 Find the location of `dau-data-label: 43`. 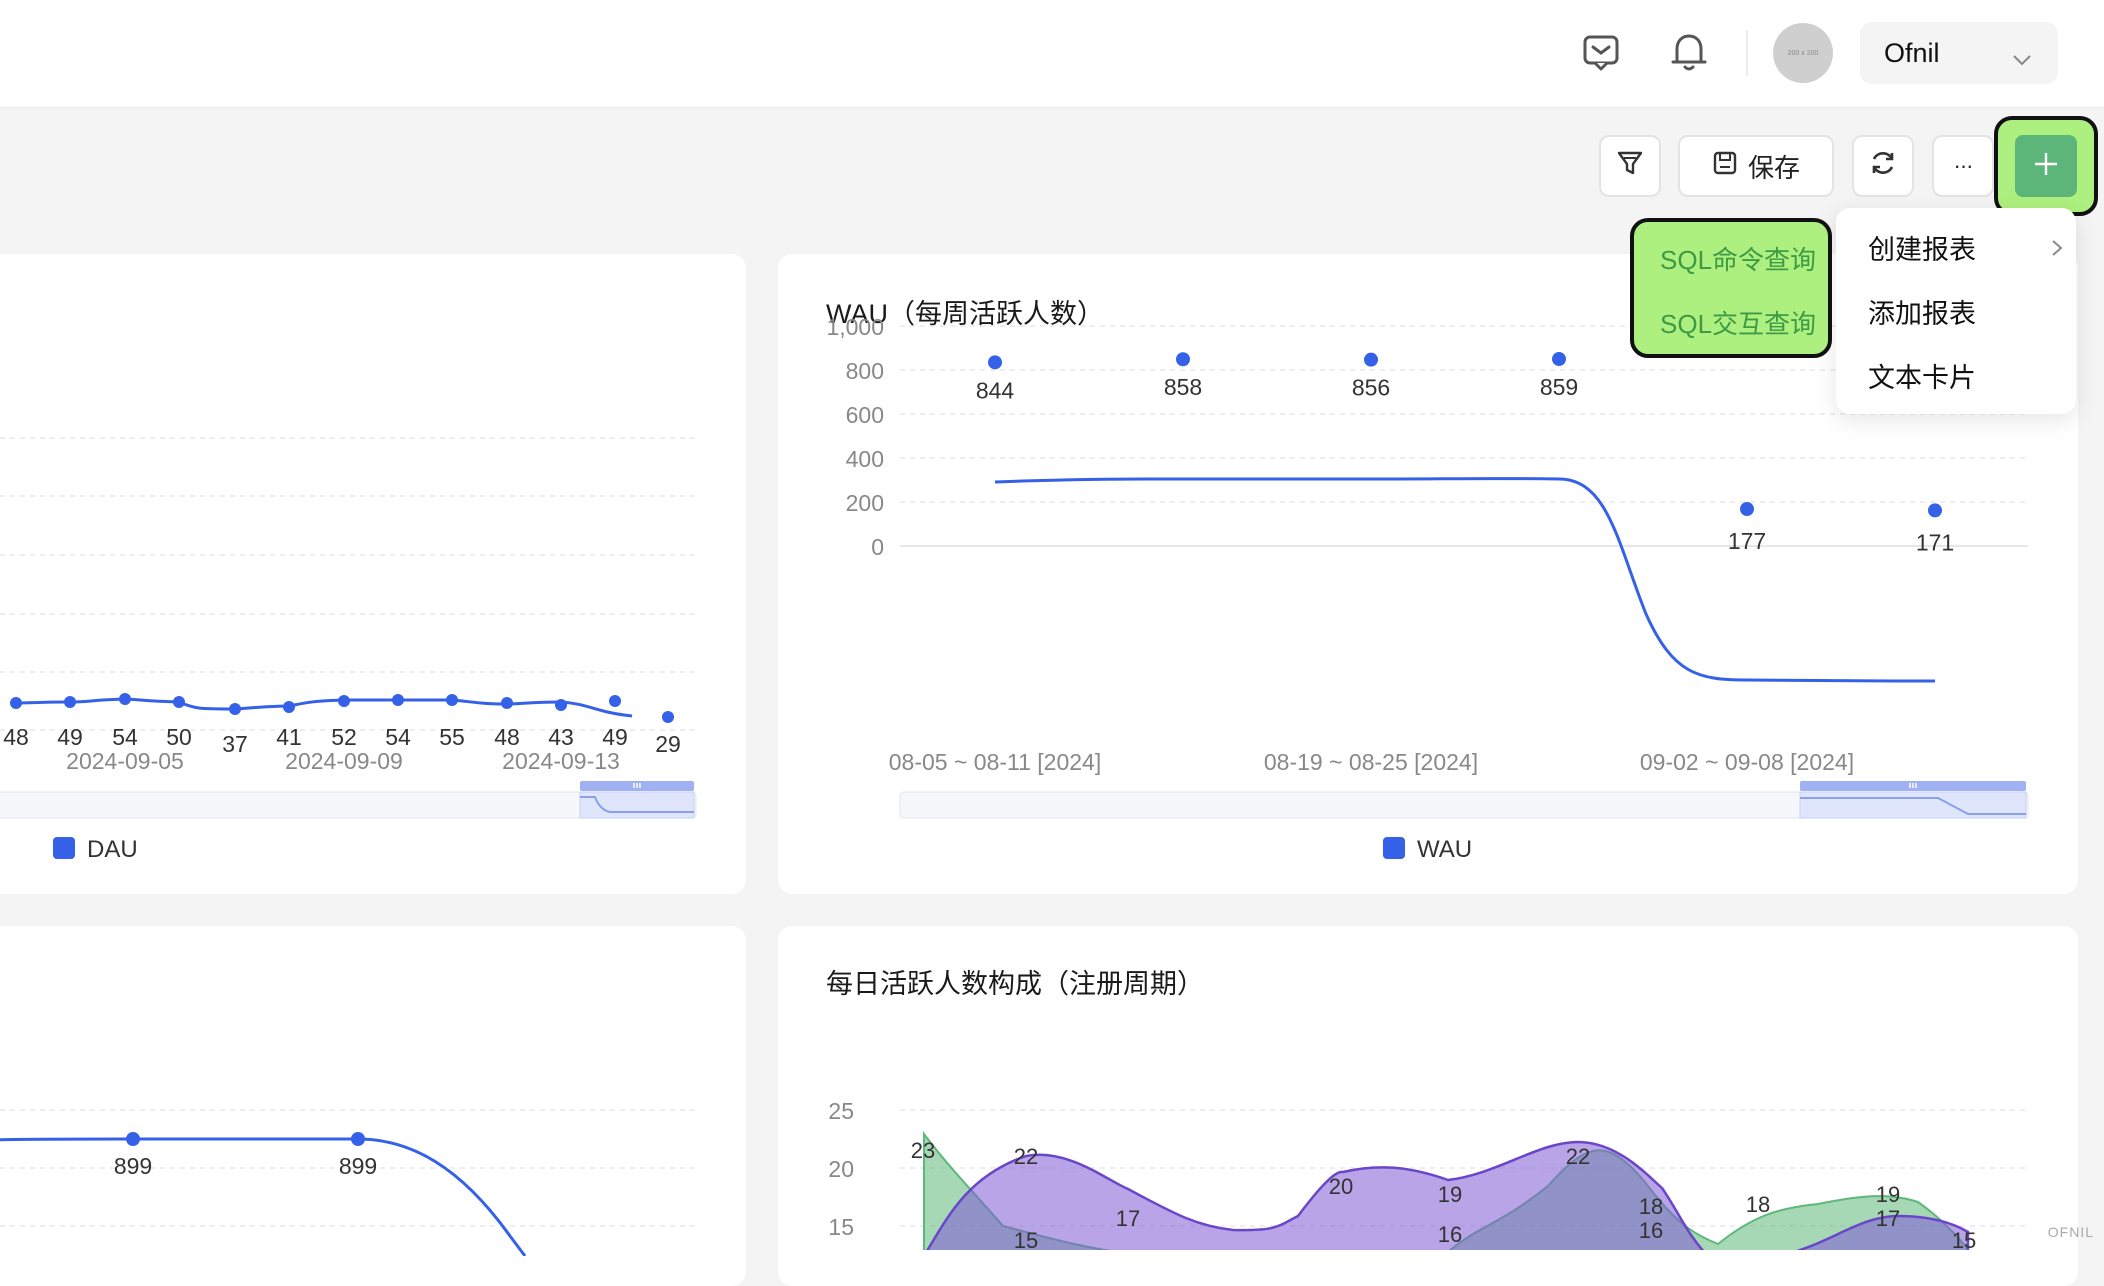

dau-data-label: 43 is located at coordinates (561, 737).